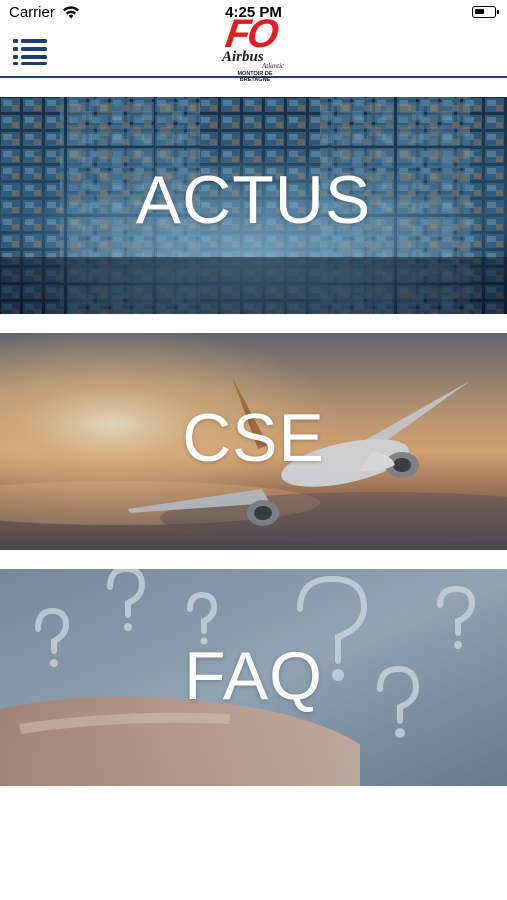 Image resolution: width=507 pixels, height=900 pixels. I want to click on status-bar: Carrier 4:25 PM, so click(253, 13).